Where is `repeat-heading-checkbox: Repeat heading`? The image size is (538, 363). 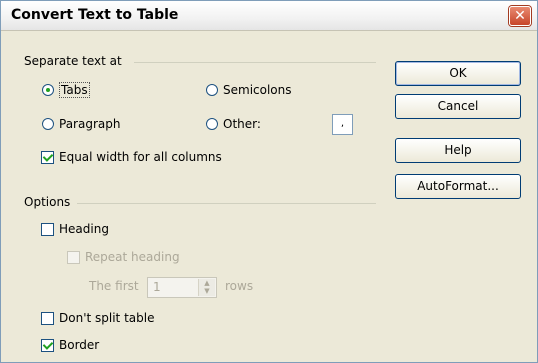
repeat-heading-checkbox: Repeat heading is located at coordinates (123, 257).